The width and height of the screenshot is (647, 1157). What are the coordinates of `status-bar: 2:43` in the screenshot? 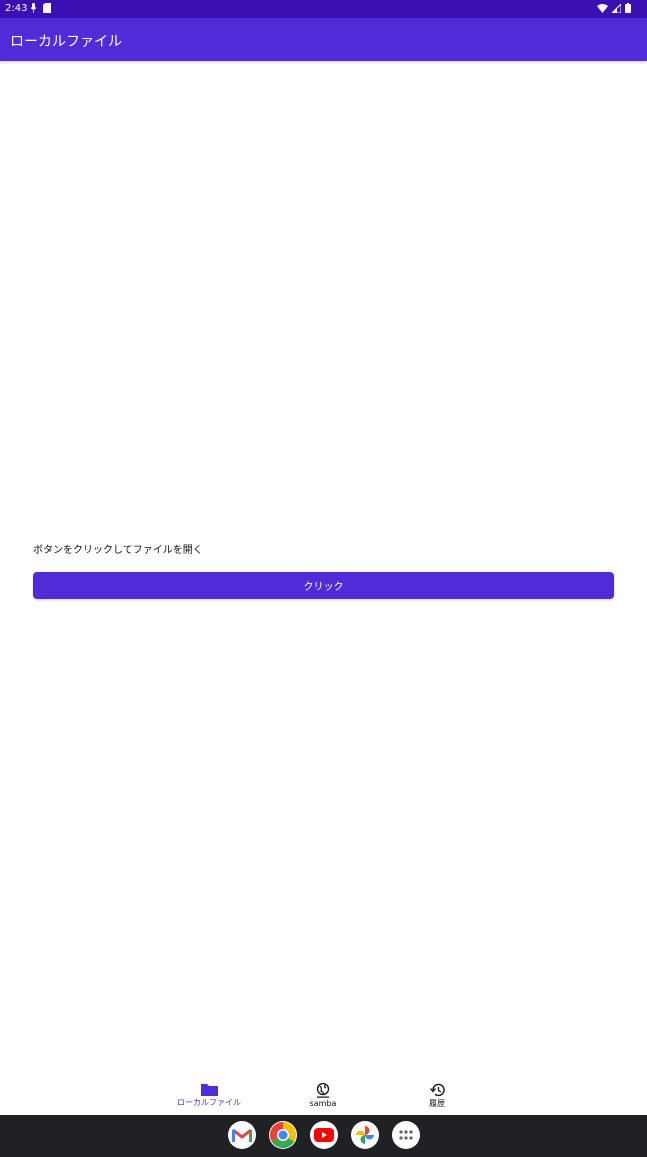 It's located at (323, 9).